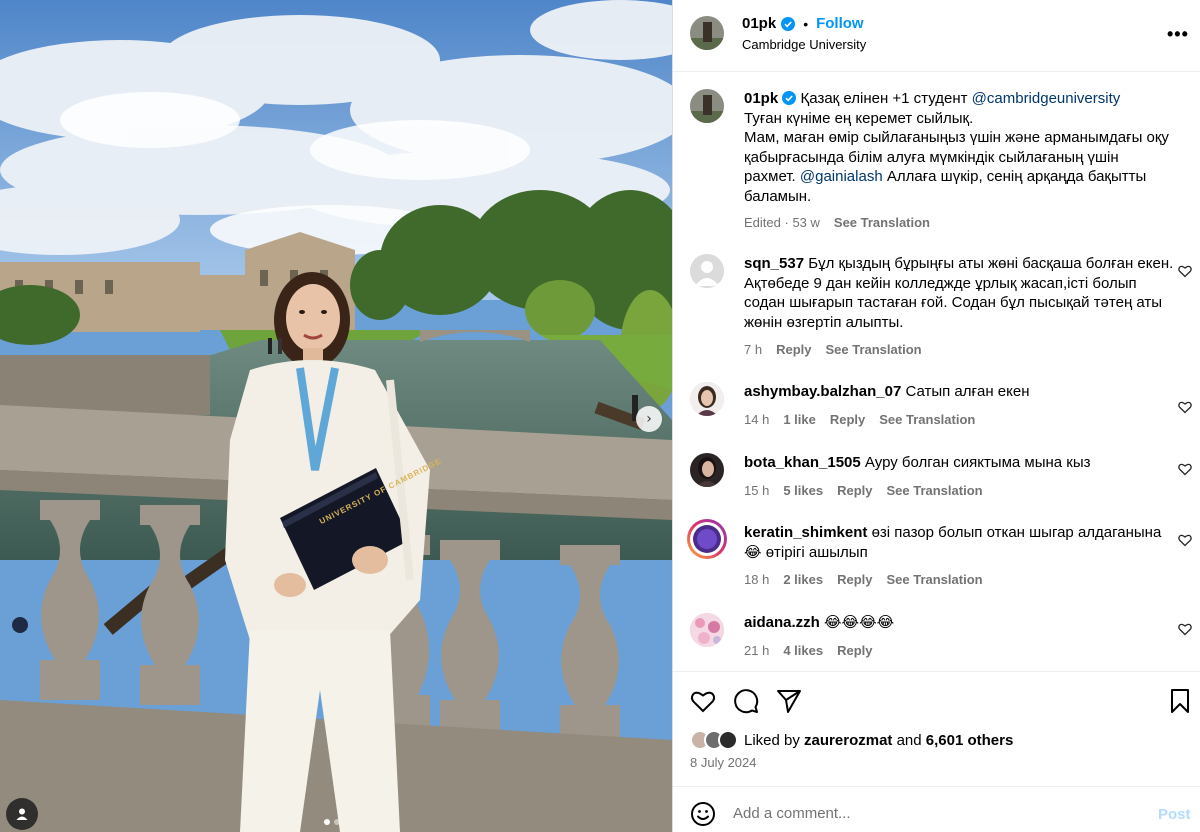  I want to click on comment-input, so click(933, 813).